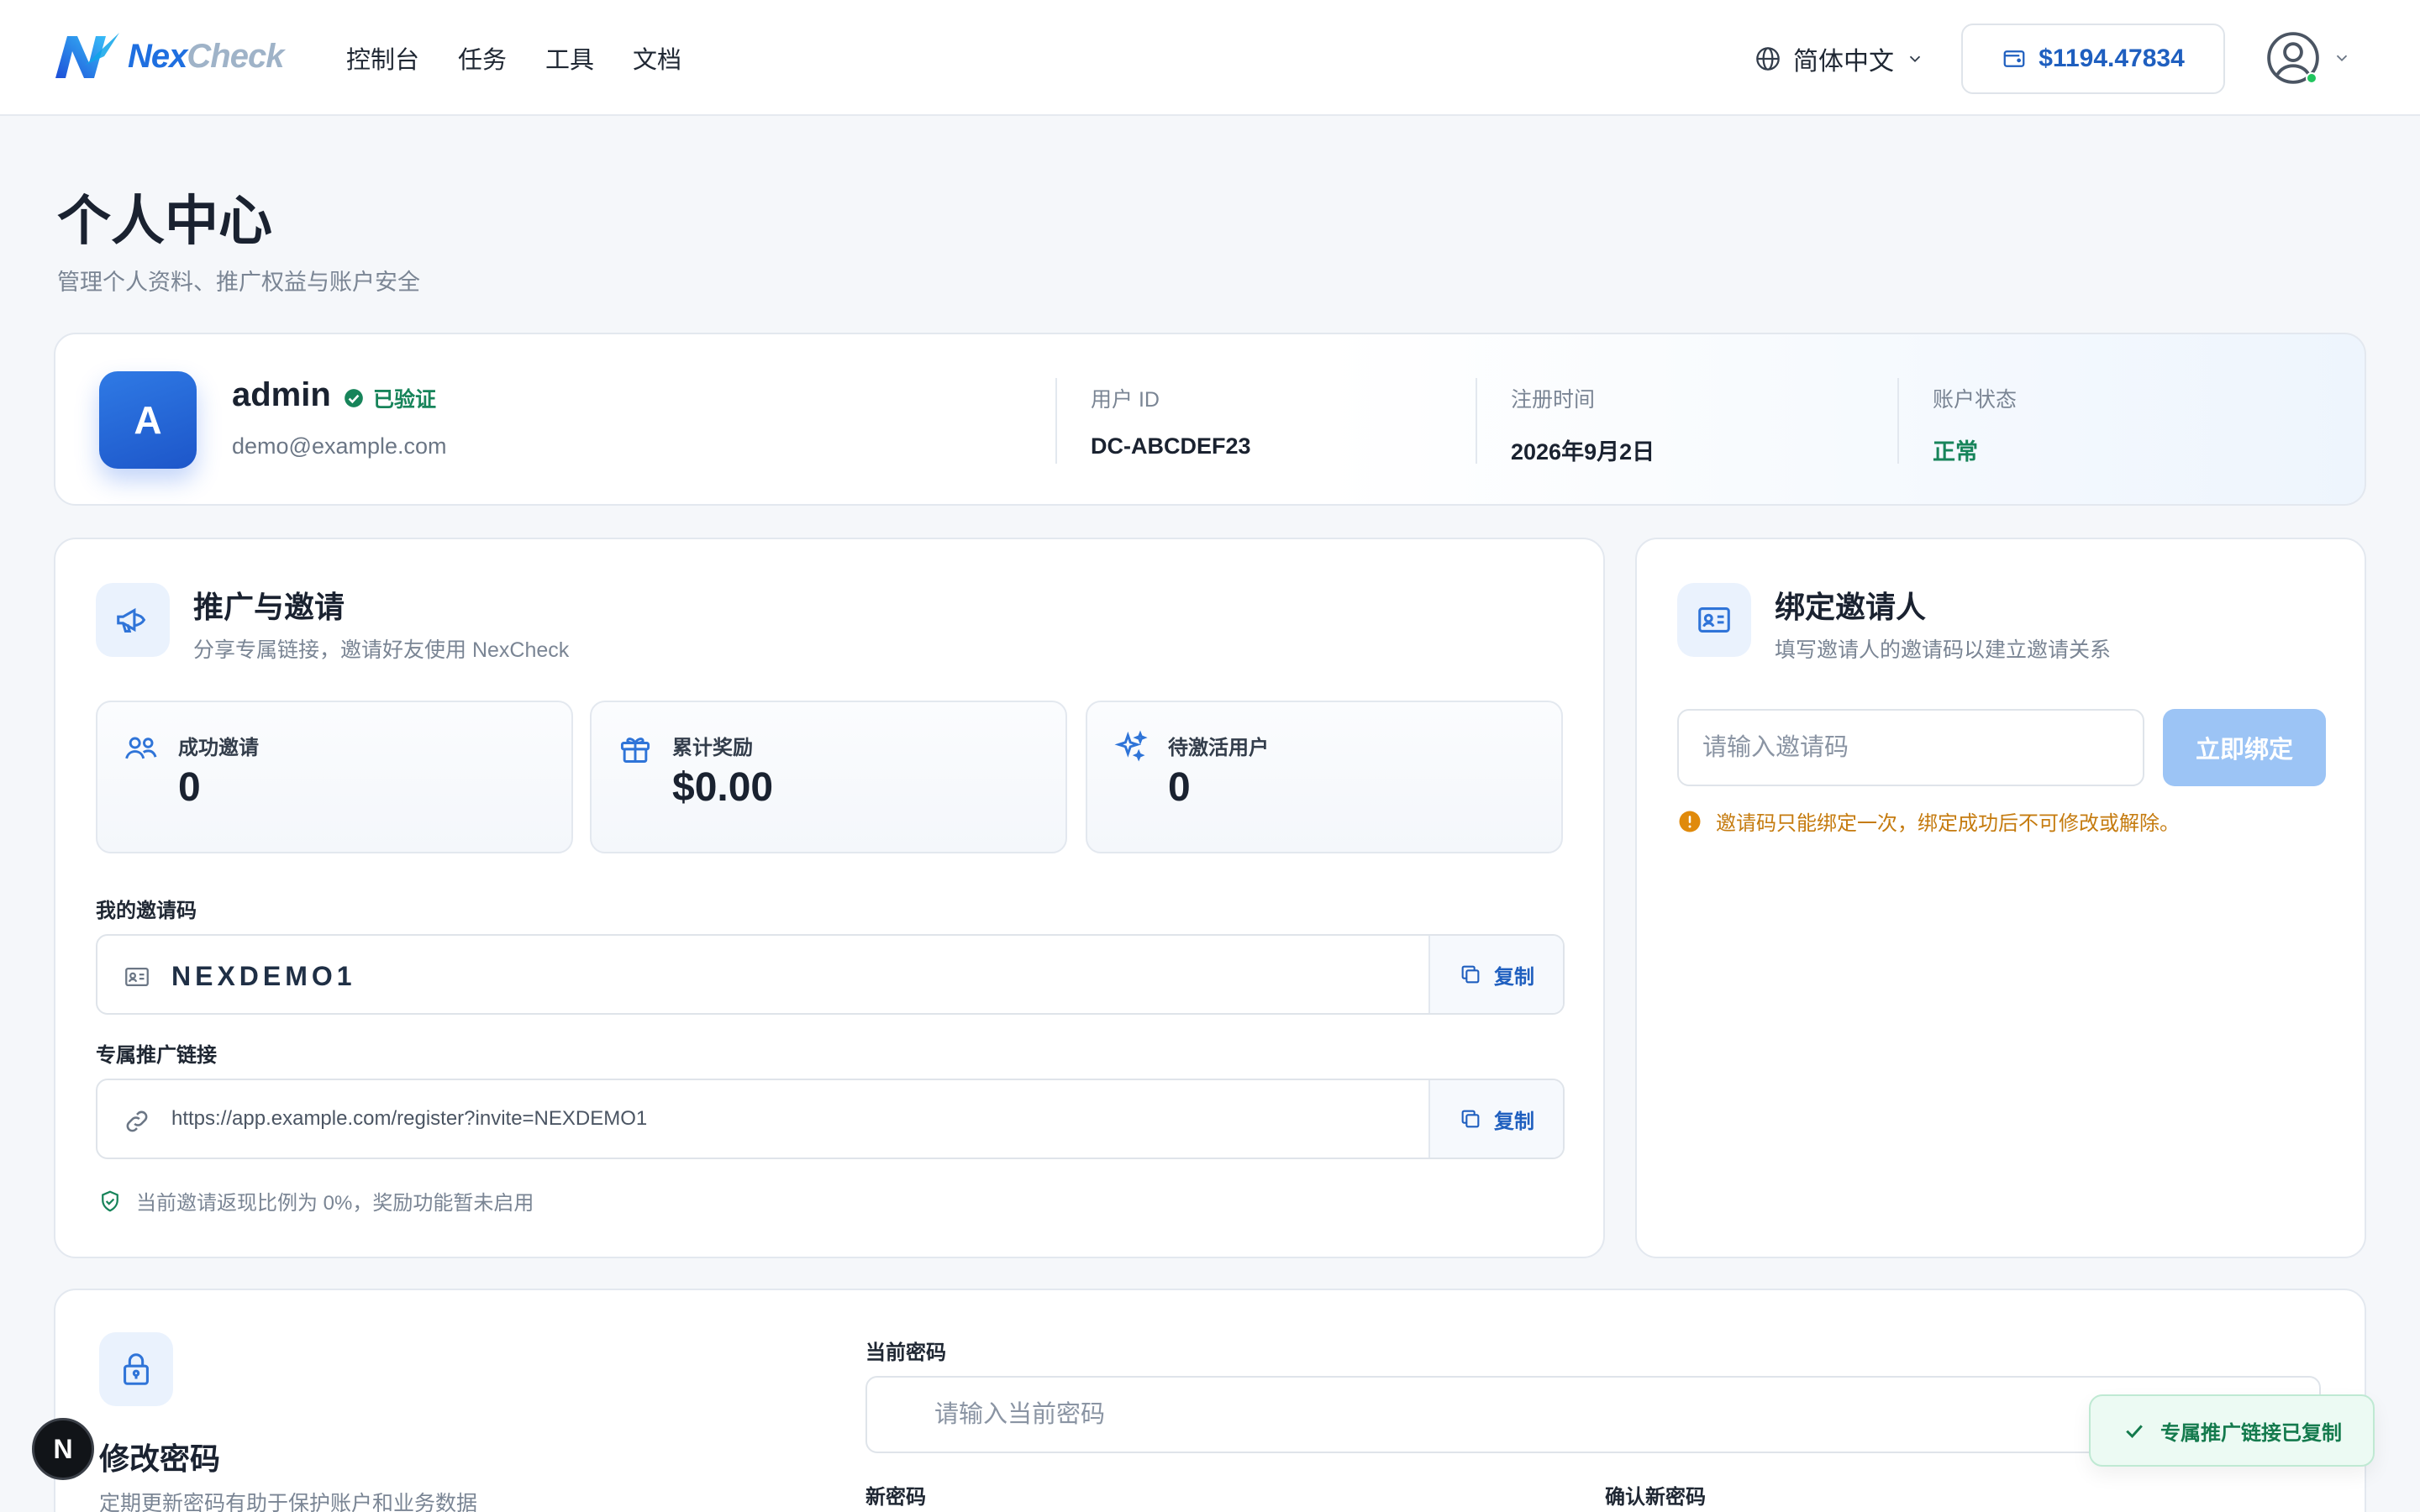 This screenshot has width=2420, height=1512. I want to click on copy-success-toast: 专属推广链接已复制, so click(2232, 1430).